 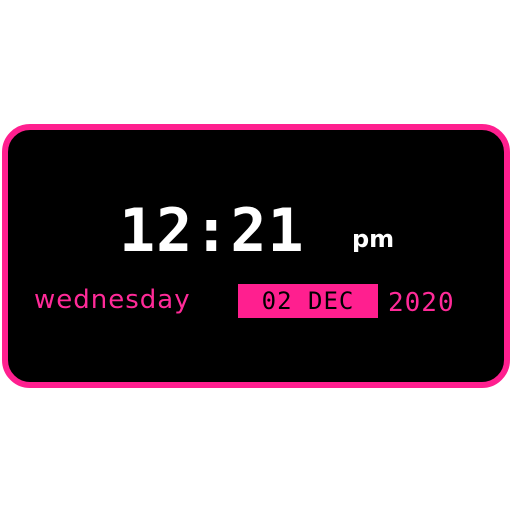 What do you see at coordinates (112, 300) in the screenshot?
I see `weekday-label: wednesday` at bounding box center [112, 300].